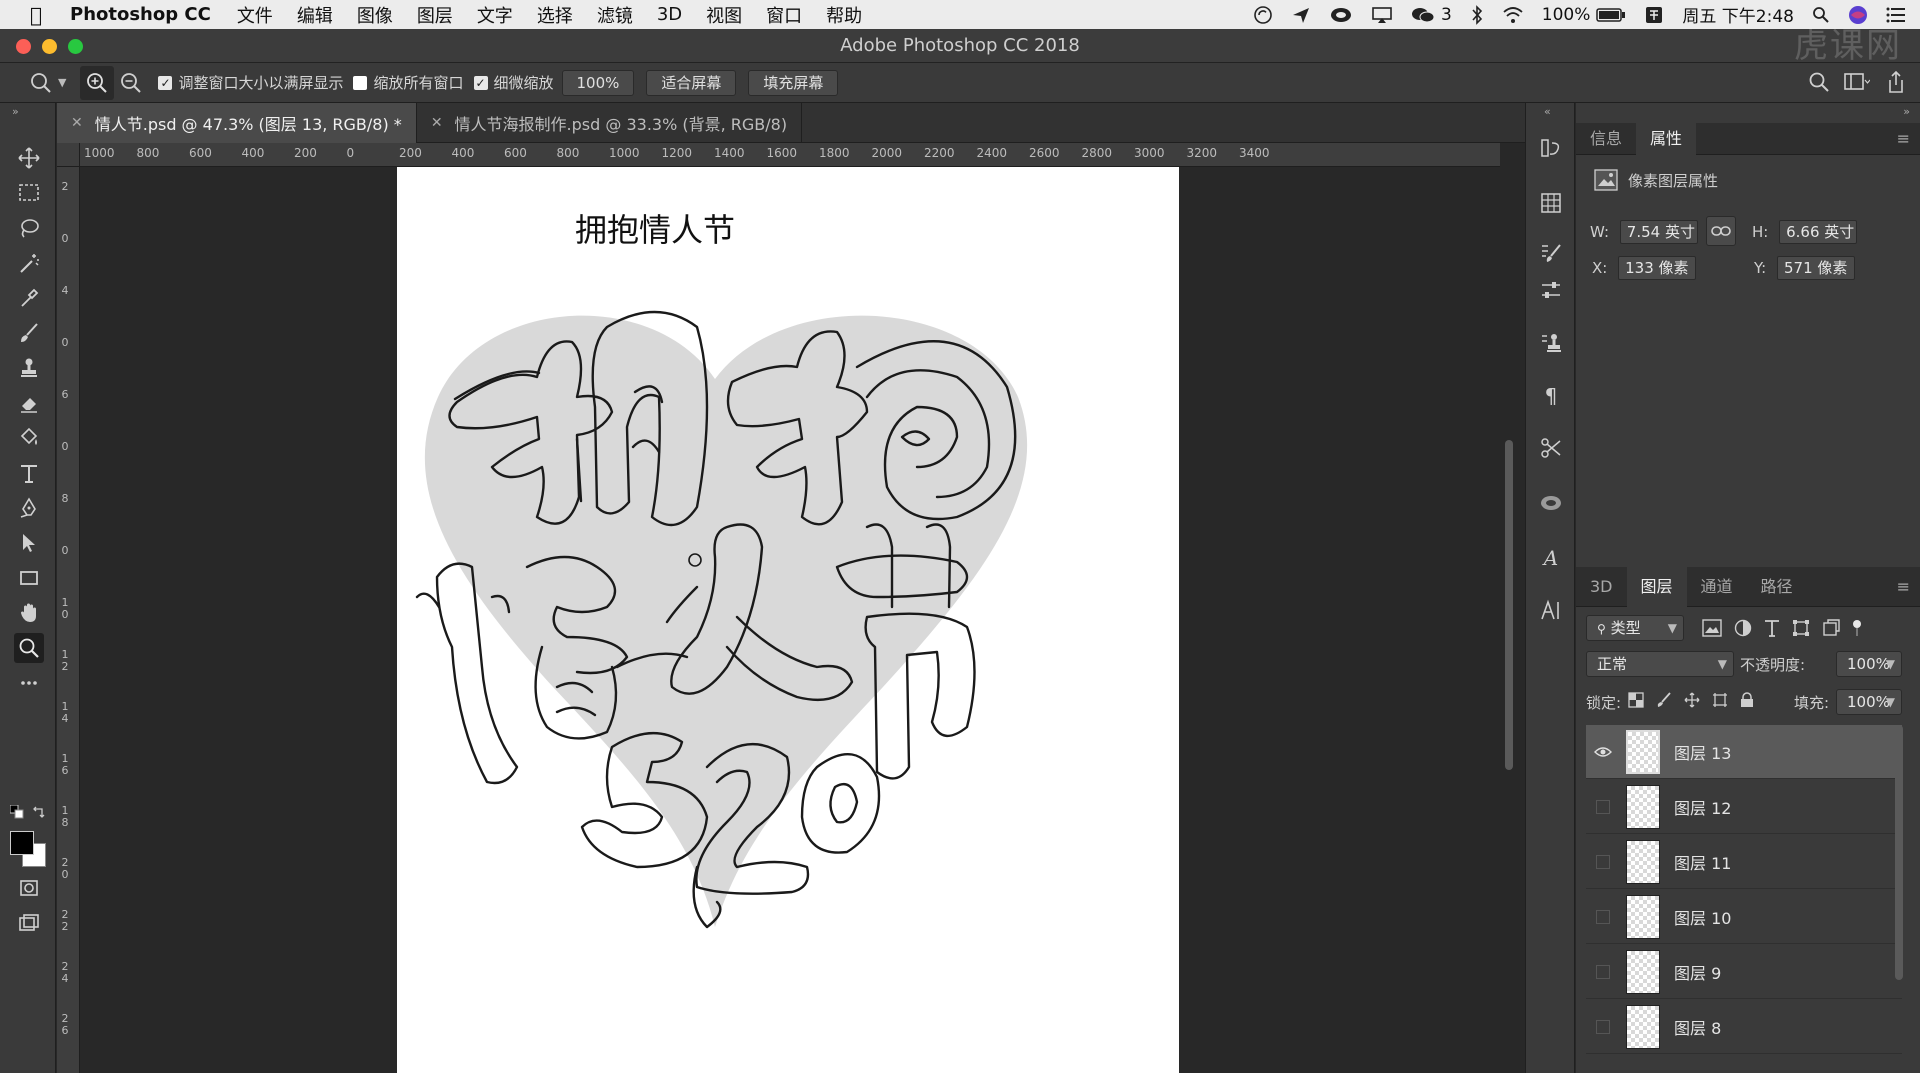  I want to click on blend-mode-select: 正常 ▼, so click(1660, 664).